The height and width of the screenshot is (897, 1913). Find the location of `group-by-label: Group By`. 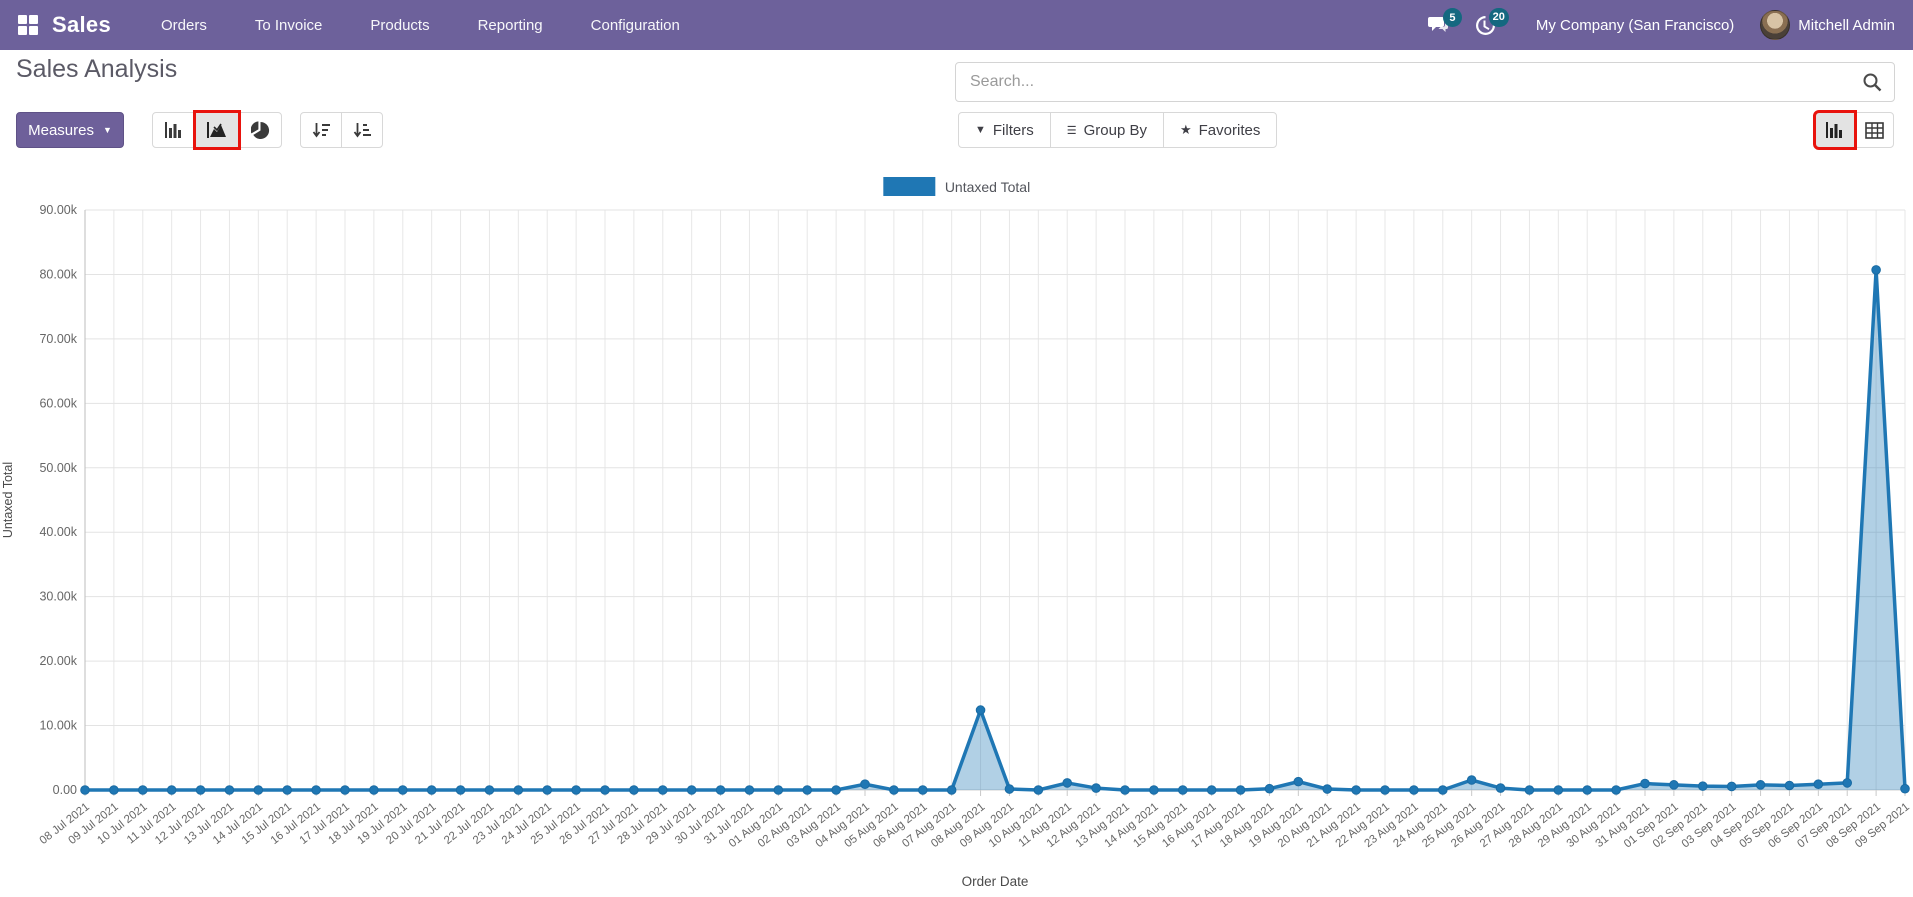

group-by-label: Group By is located at coordinates (1115, 130).